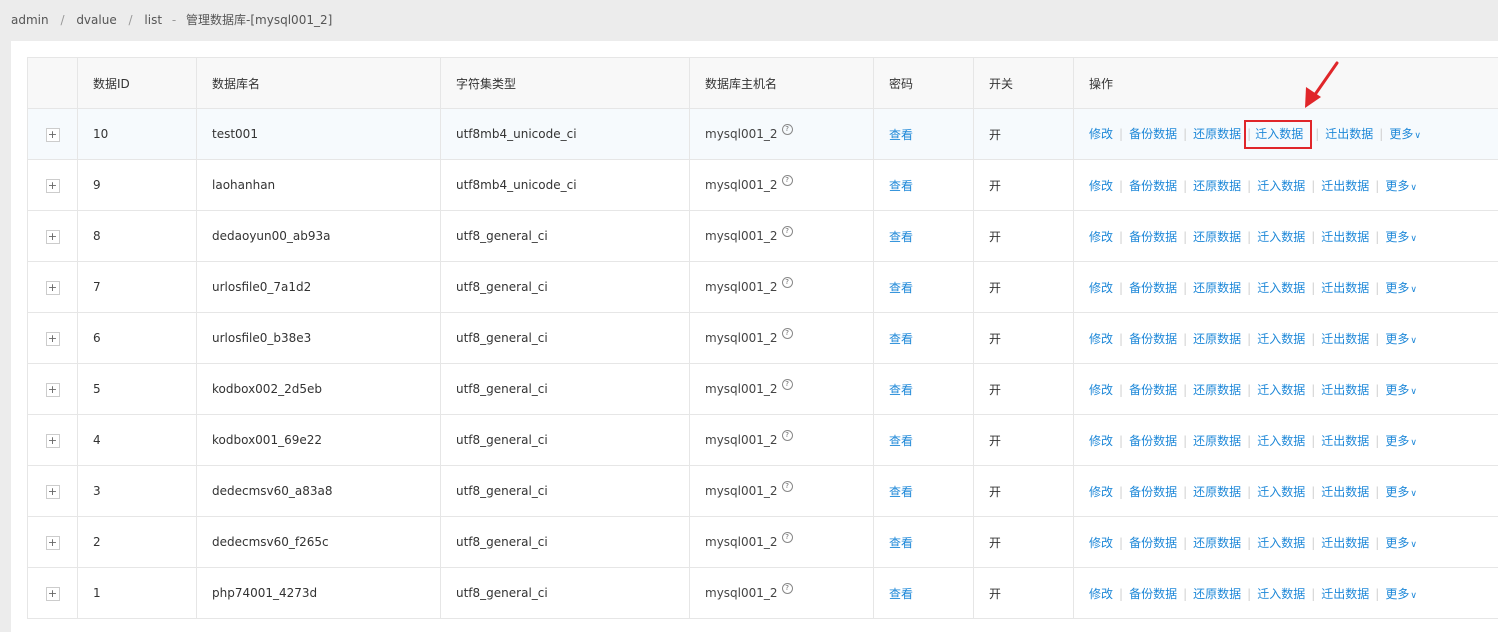 Image resolution: width=1498 pixels, height=632 pixels. What do you see at coordinates (1397, 491) in the screenshot?
I see `more-label: 更多` at bounding box center [1397, 491].